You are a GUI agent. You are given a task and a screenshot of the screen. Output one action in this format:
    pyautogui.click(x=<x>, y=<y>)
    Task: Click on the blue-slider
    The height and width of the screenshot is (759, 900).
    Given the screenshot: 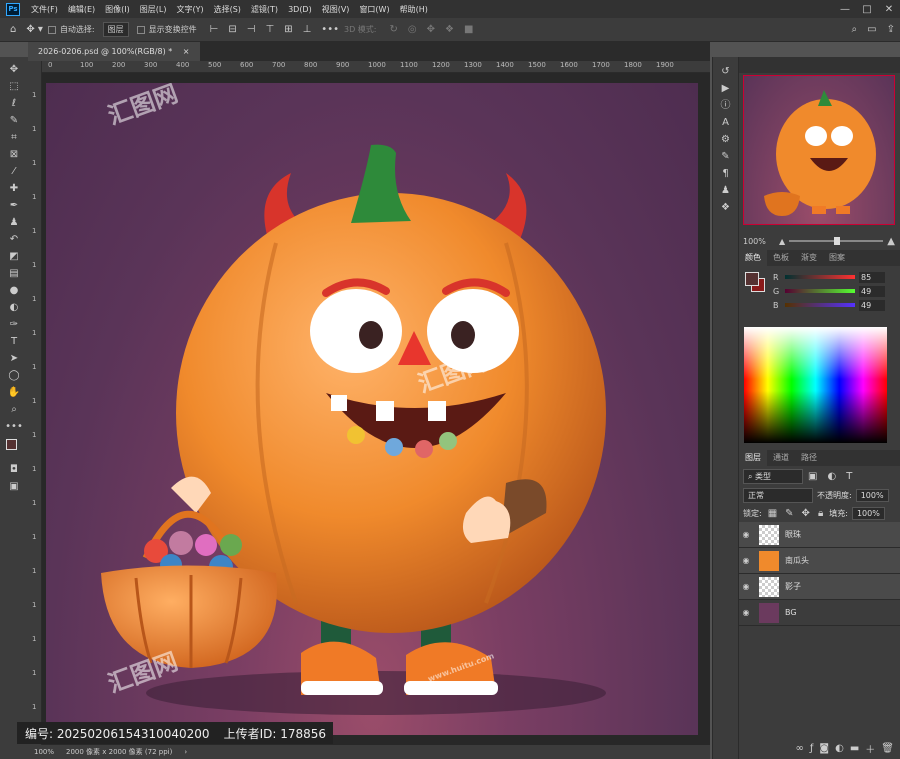 What is the action you would take?
    pyautogui.click(x=820, y=305)
    